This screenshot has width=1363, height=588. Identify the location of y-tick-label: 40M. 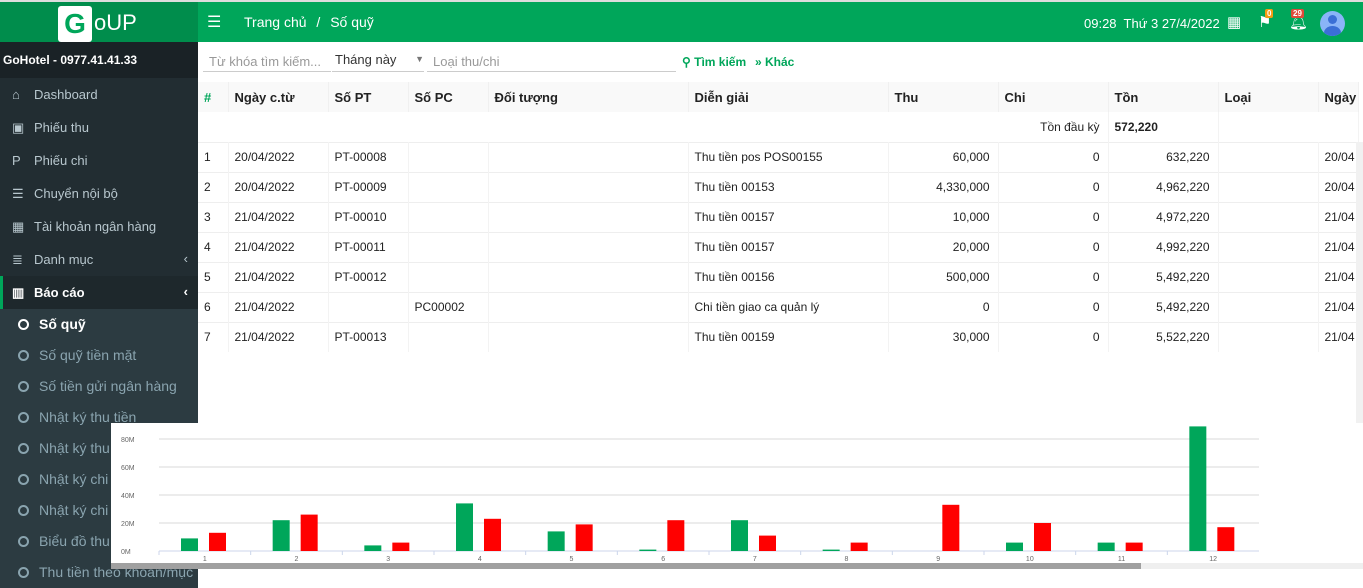
(128, 496).